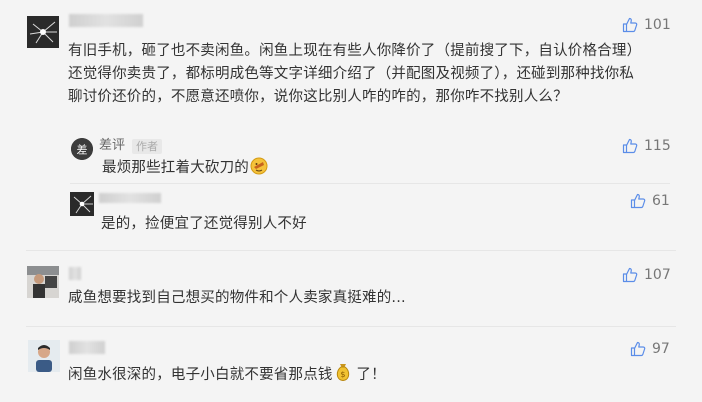 Image resolution: width=702 pixels, height=402 pixels. What do you see at coordinates (657, 146) in the screenshot?
I see `like-count: 115` at bounding box center [657, 146].